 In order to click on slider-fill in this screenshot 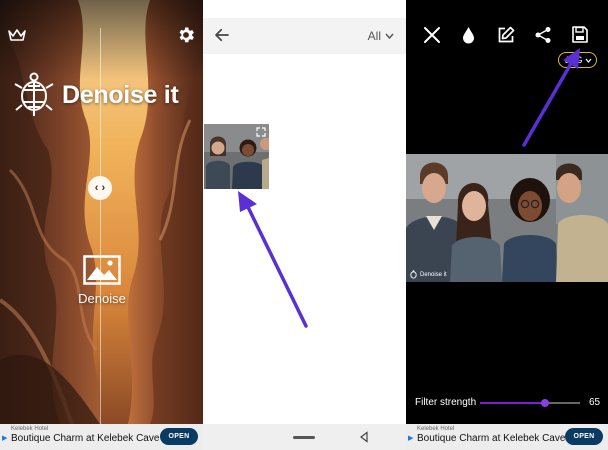, I will do `click(512, 403)`.